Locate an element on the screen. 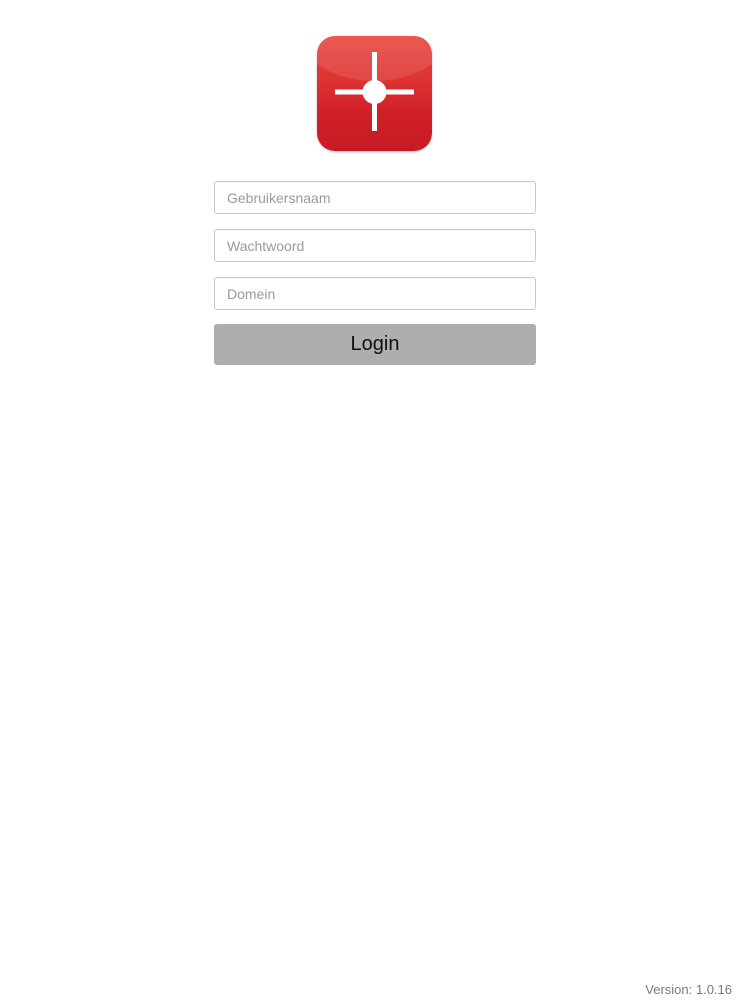 This screenshot has width=750, height=1000. username-field is located at coordinates (375, 197).